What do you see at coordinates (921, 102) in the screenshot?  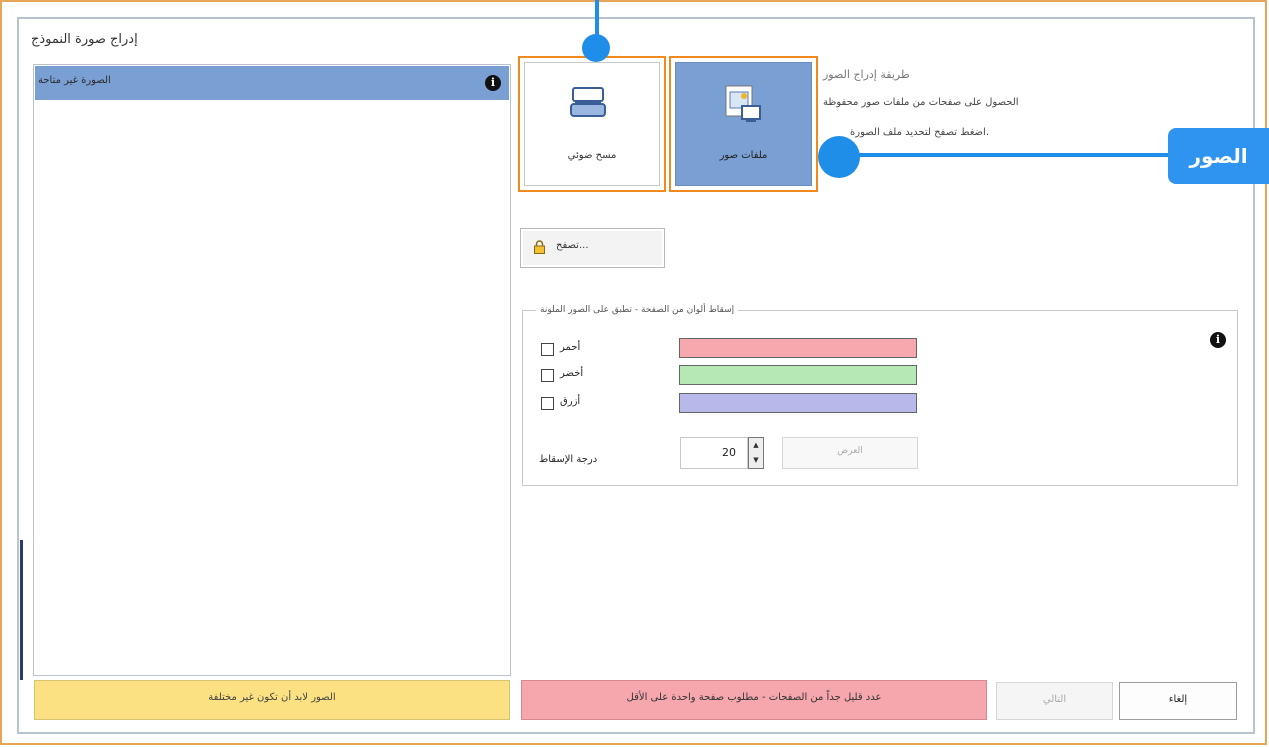 I see `insert-method-description: الحصول على صفحات من ملفات صور محفوظة` at bounding box center [921, 102].